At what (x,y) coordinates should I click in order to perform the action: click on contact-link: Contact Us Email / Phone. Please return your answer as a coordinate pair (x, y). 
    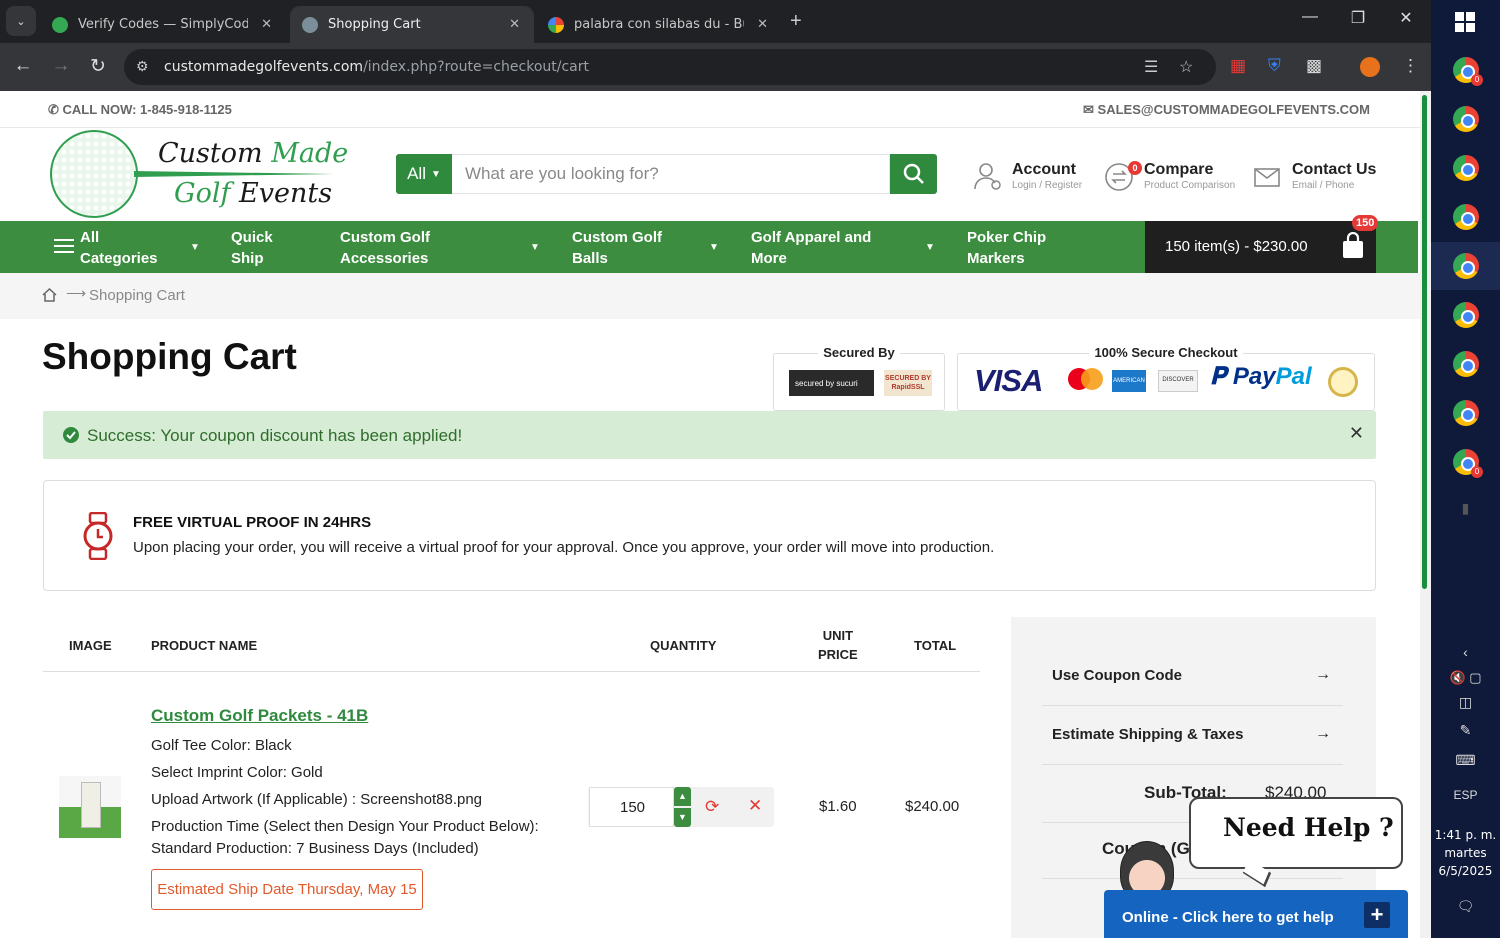
    Looking at the image, I should click on (1317, 177).